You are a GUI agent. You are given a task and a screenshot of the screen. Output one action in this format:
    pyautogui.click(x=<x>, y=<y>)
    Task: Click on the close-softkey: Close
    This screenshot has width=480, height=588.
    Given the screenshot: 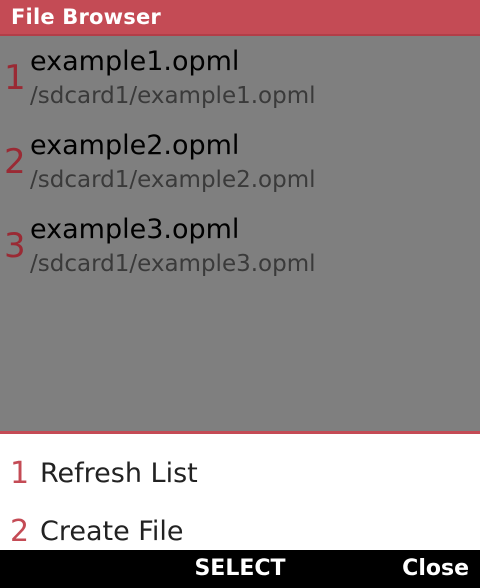 What is the action you would take?
    pyautogui.click(x=435, y=568)
    